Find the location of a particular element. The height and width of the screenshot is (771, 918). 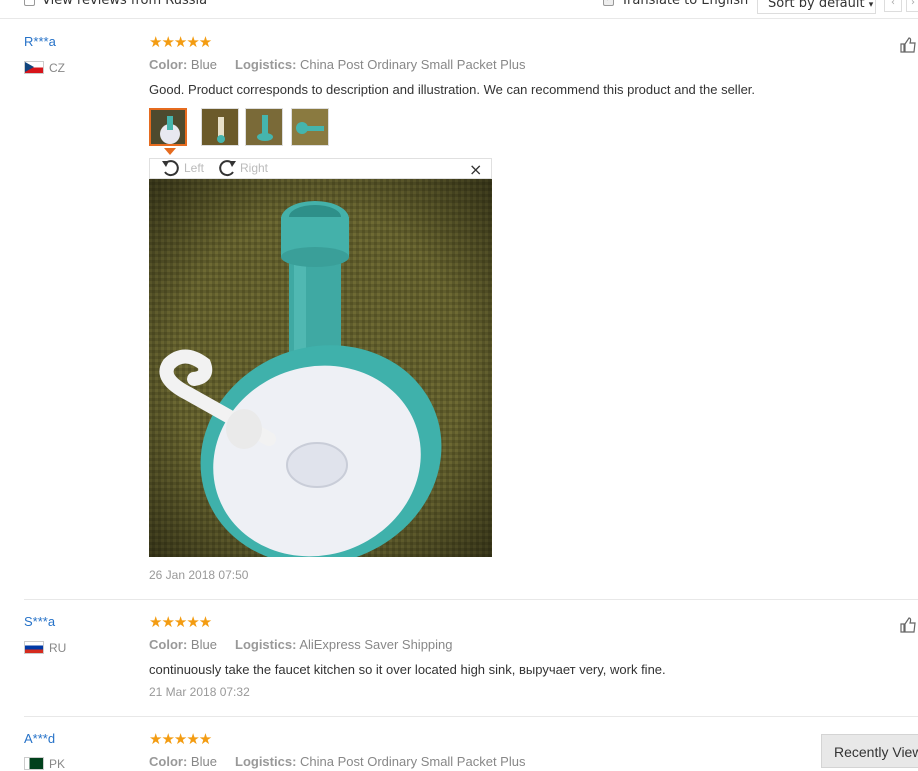

logistics-value: AliExpress Saver Shipping is located at coordinates (376, 644).